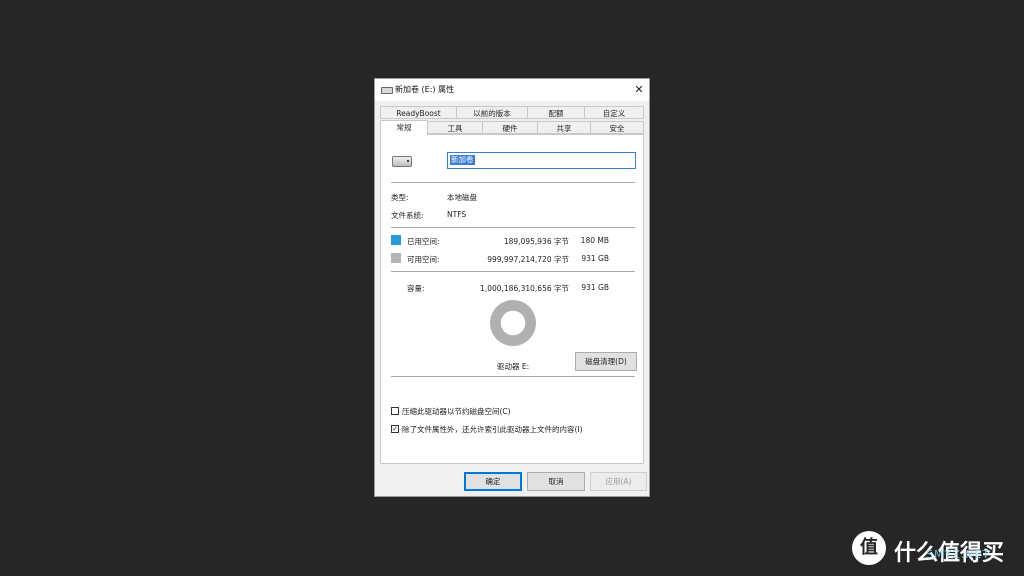  Describe the element at coordinates (958, 554) in the screenshot. I see `watermark-subtext: SMYZ.NET` at that location.